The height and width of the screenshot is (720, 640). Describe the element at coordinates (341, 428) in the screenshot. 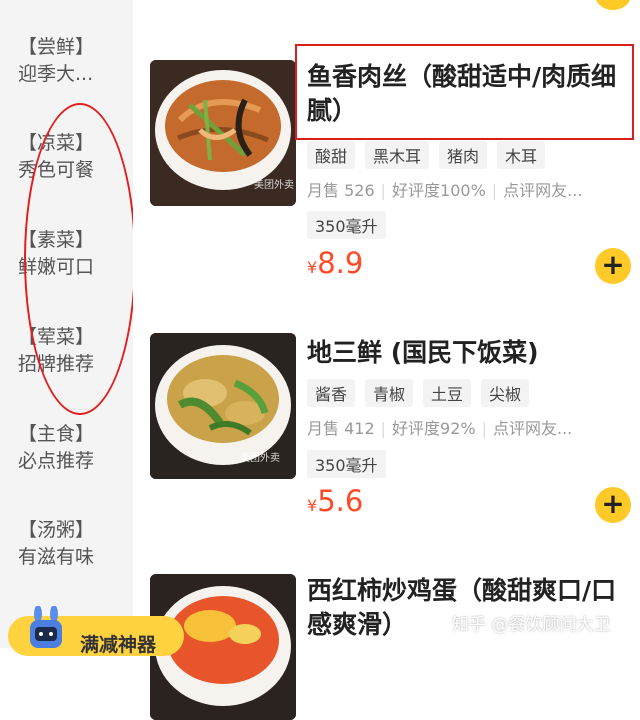

I see `monthly-sales: 月售 412` at that location.